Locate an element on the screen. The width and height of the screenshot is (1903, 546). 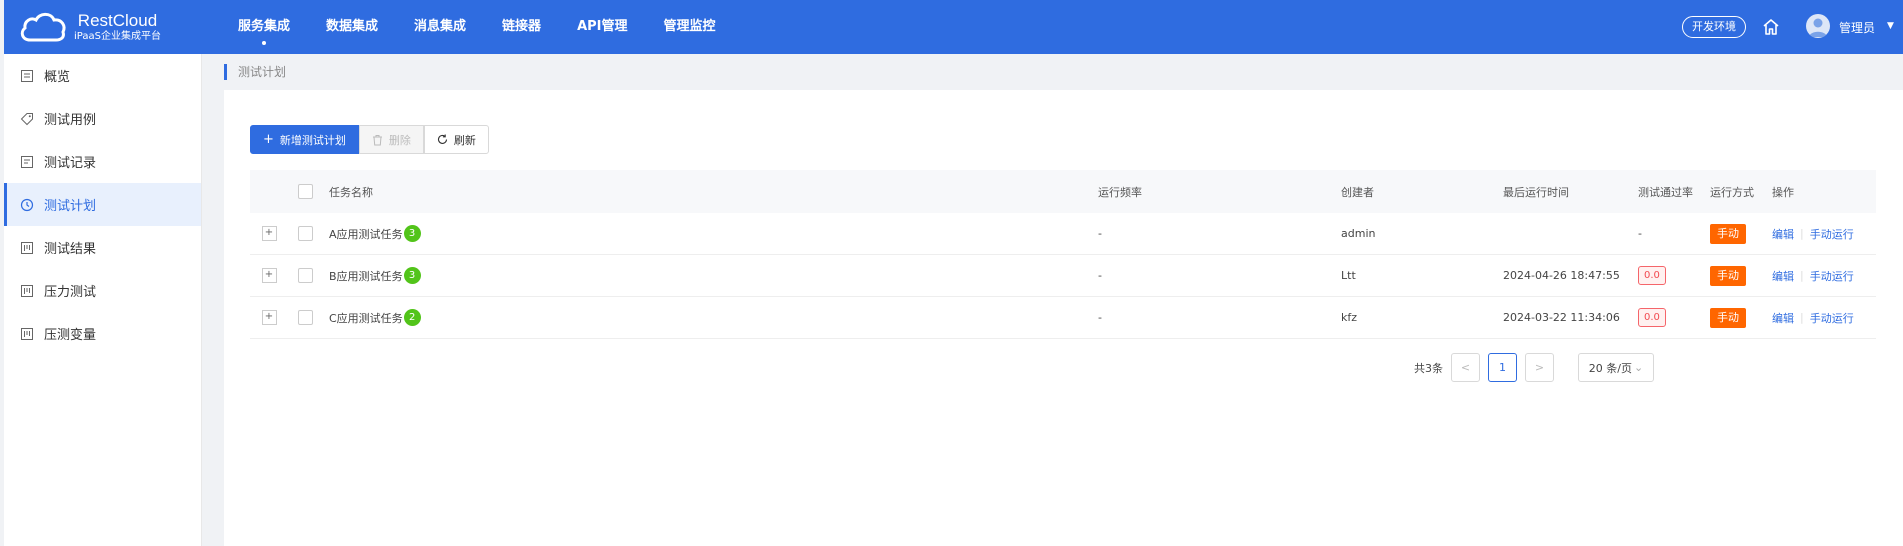
page-number-button: 1 is located at coordinates (1502, 367).